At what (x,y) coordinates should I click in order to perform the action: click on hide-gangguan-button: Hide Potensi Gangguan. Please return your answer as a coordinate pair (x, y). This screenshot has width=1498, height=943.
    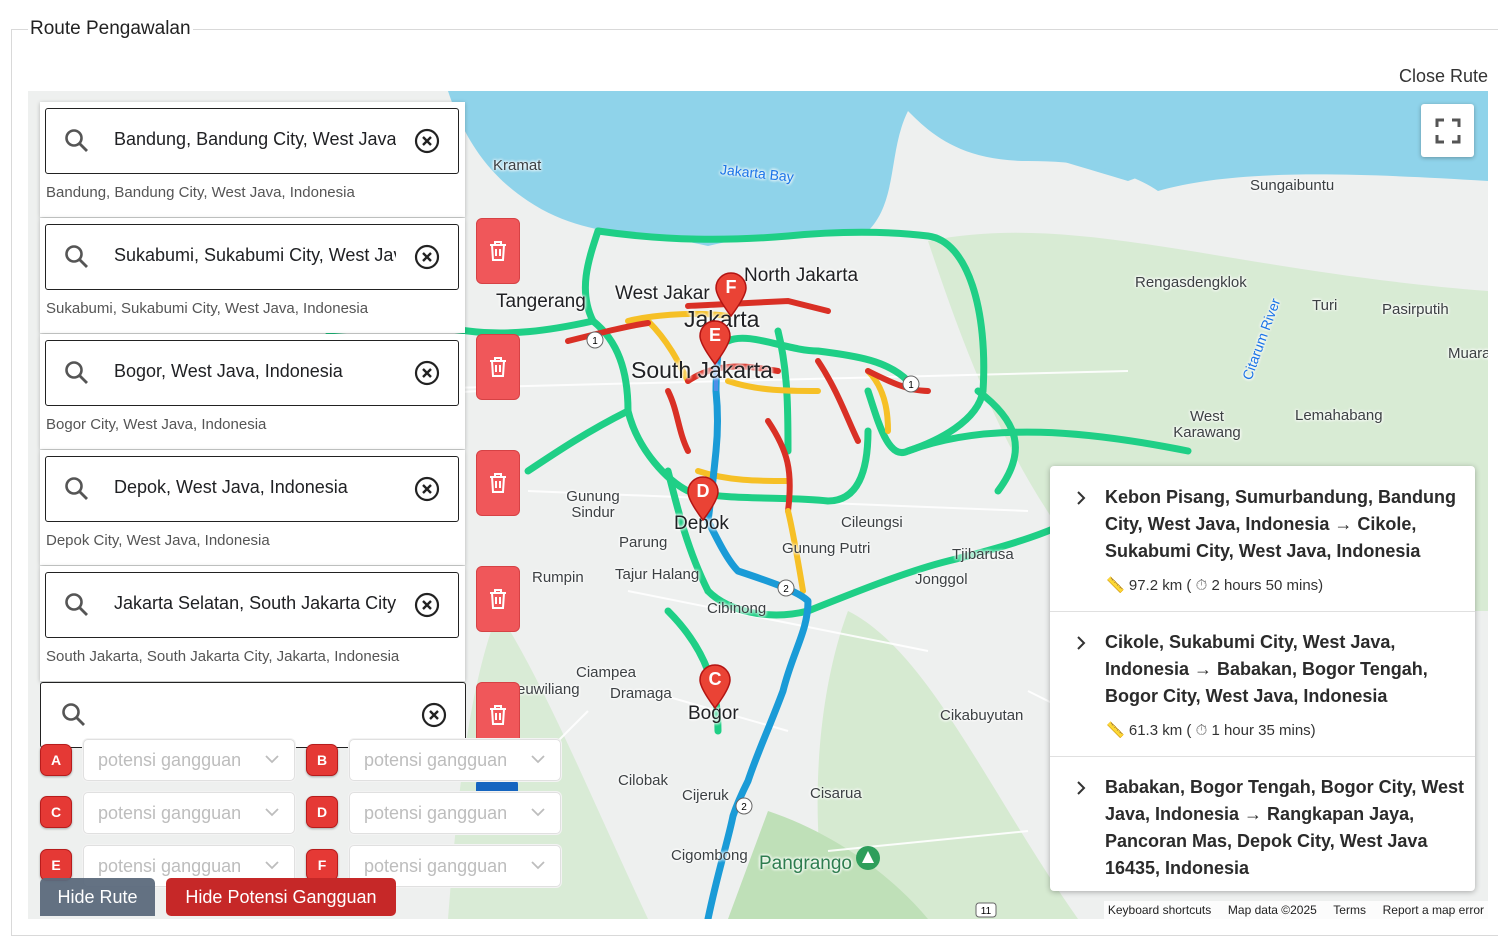
    Looking at the image, I should click on (281, 897).